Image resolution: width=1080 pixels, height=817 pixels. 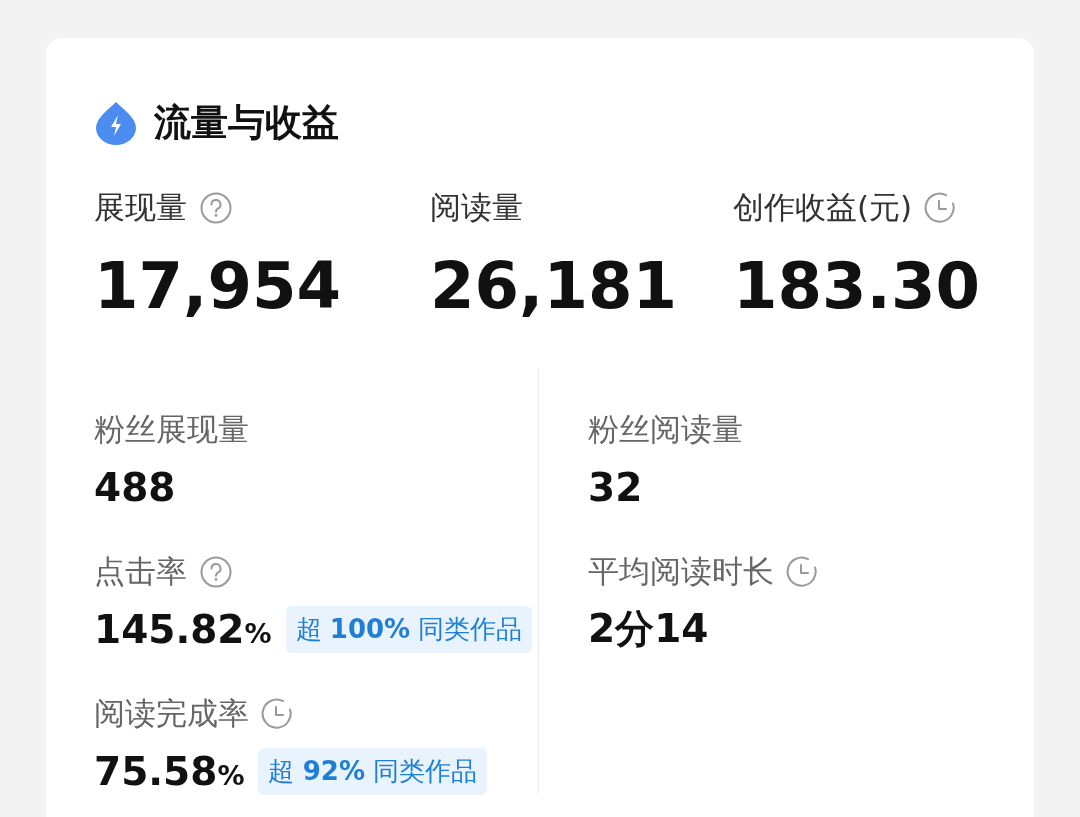 What do you see at coordinates (476, 207) in the screenshot?
I see `metric-label: 阅读量` at bounding box center [476, 207].